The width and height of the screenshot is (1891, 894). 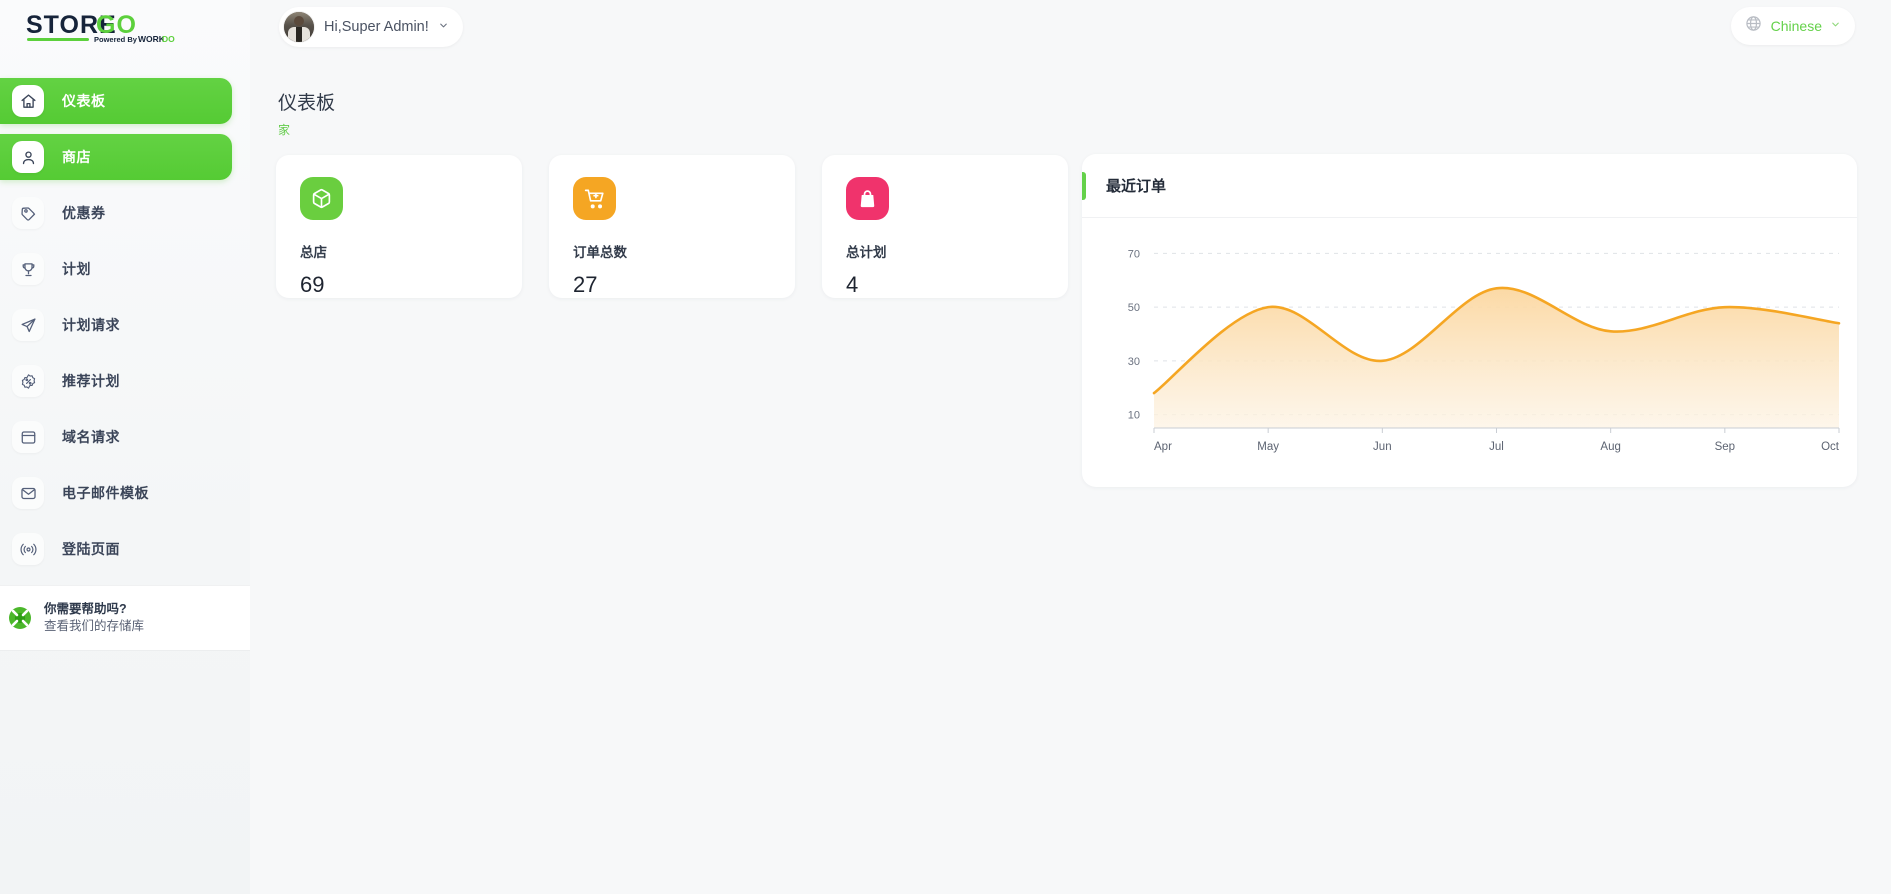 What do you see at coordinates (1084, 186) in the screenshot?
I see `accent-bar` at bounding box center [1084, 186].